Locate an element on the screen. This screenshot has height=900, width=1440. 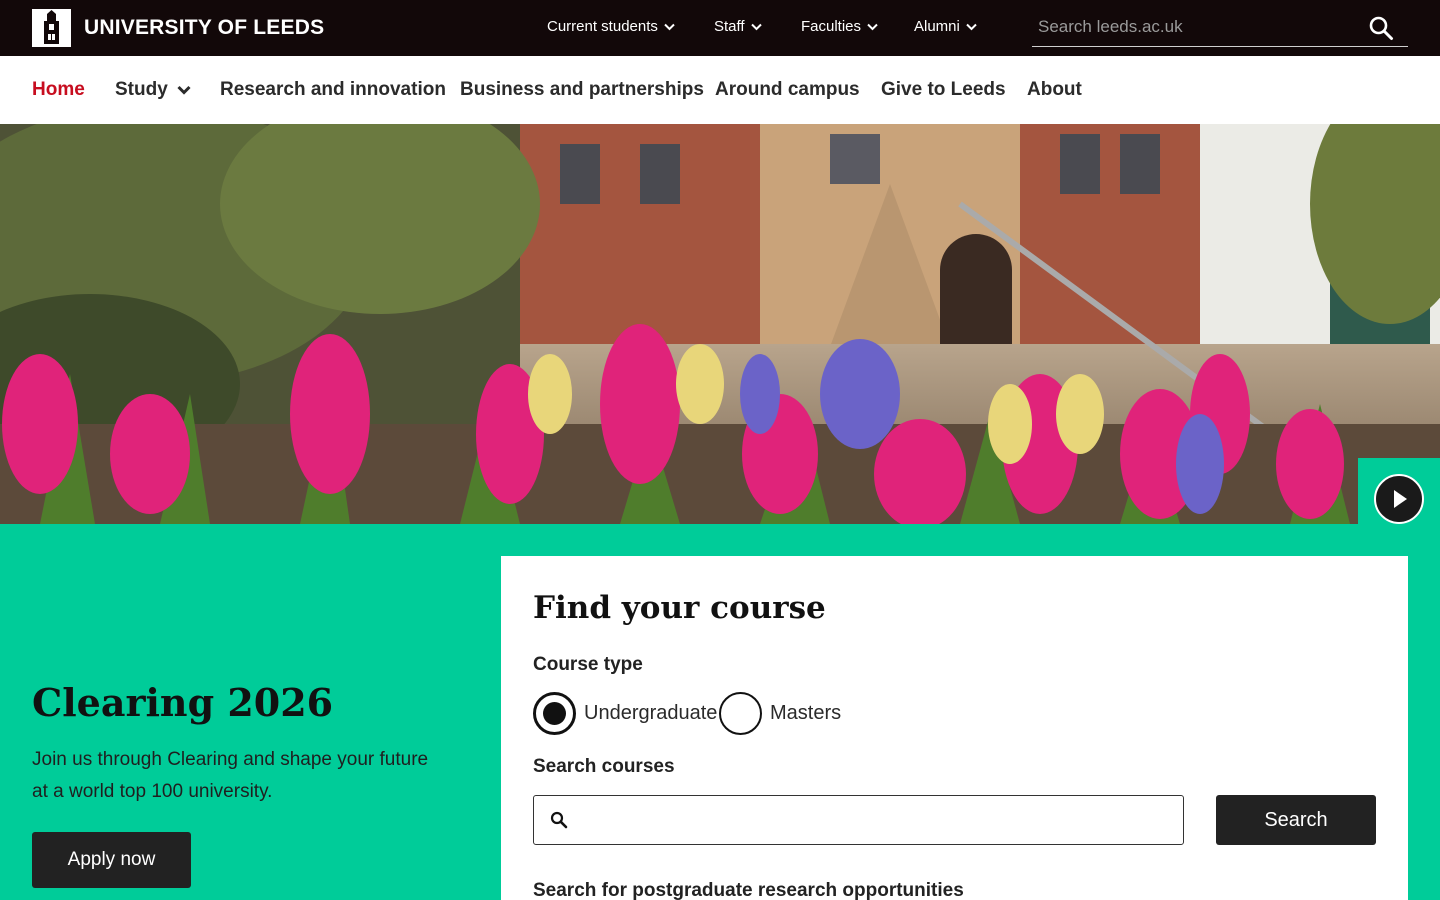
site-search-input is located at coordinates (1192, 27).